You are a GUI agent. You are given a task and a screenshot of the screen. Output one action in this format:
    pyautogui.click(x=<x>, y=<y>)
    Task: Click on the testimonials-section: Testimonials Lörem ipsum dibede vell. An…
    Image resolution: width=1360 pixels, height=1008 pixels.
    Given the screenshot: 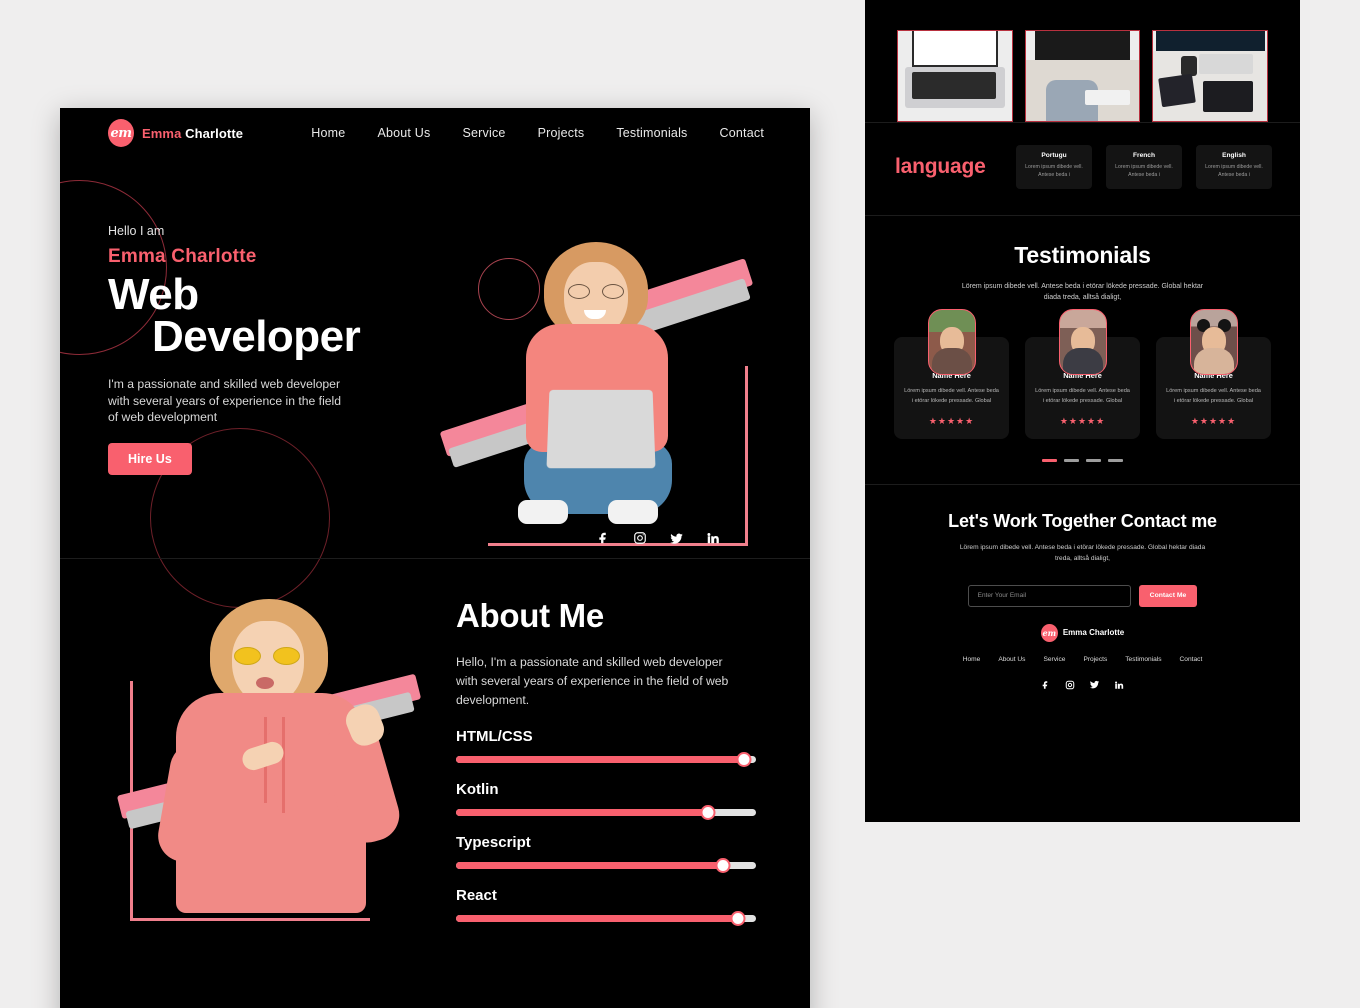 What is the action you would take?
    pyautogui.click(x=1082, y=349)
    